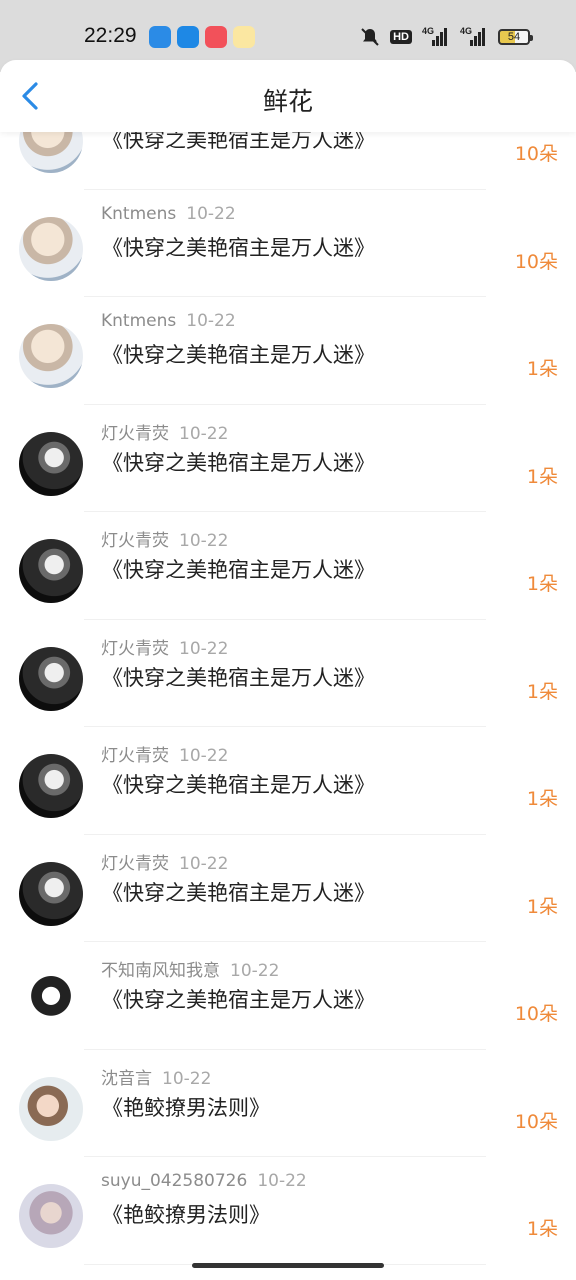 The height and width of the screenshot is (1280, 576). I want to click on status-indicators: HD 4G 4G 54, so click(446, 37).